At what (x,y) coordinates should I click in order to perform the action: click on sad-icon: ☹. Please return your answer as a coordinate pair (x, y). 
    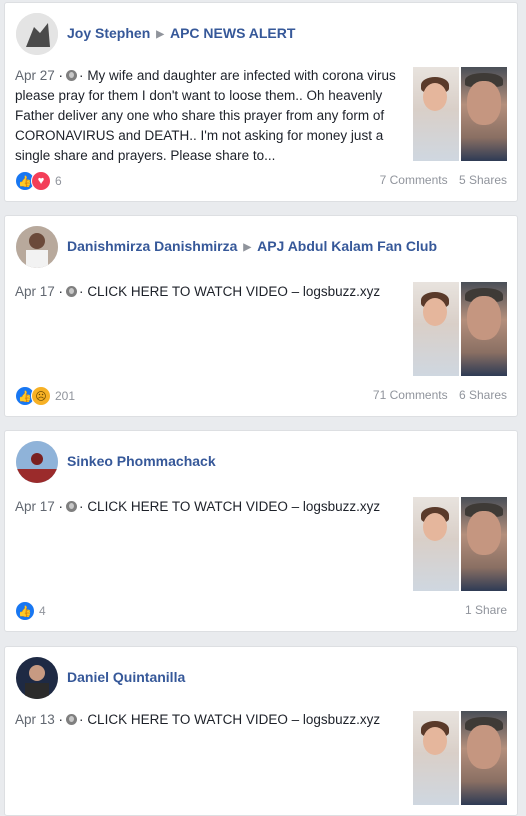
    Looking at the image, I should click on (41, 396).